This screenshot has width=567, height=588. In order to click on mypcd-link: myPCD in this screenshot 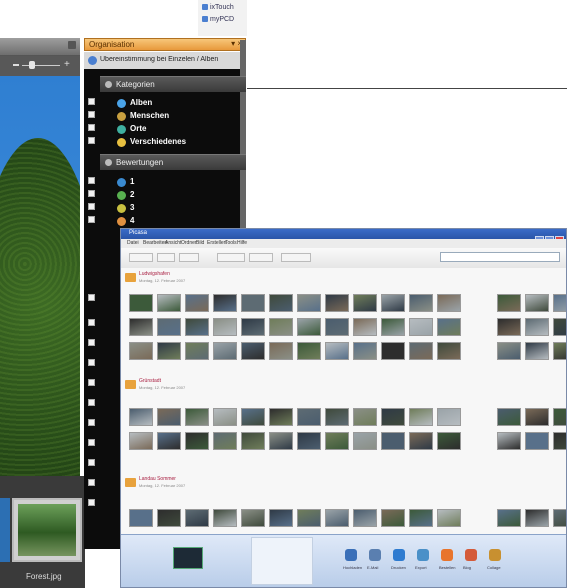, I will do `click(218, 19)`.